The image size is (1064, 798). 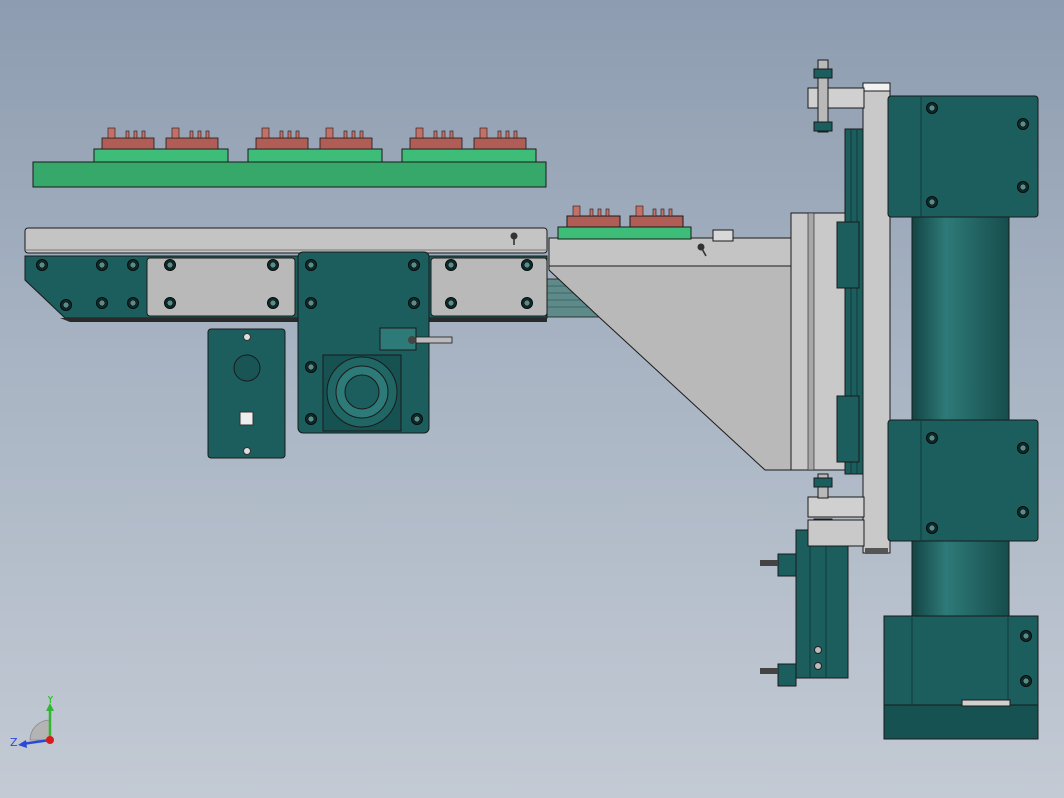 What do you see at coordinates (812, 603) in the screenshot?
I see `pneumatic-cylinder` at bounding box center [812, 603].